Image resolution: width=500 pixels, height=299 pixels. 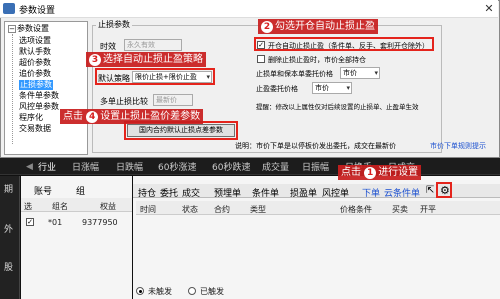 What do you see at coordinates (12, 29) in the screenshot?
I see `collapse-icon: −` at bounding box center [12, 29].